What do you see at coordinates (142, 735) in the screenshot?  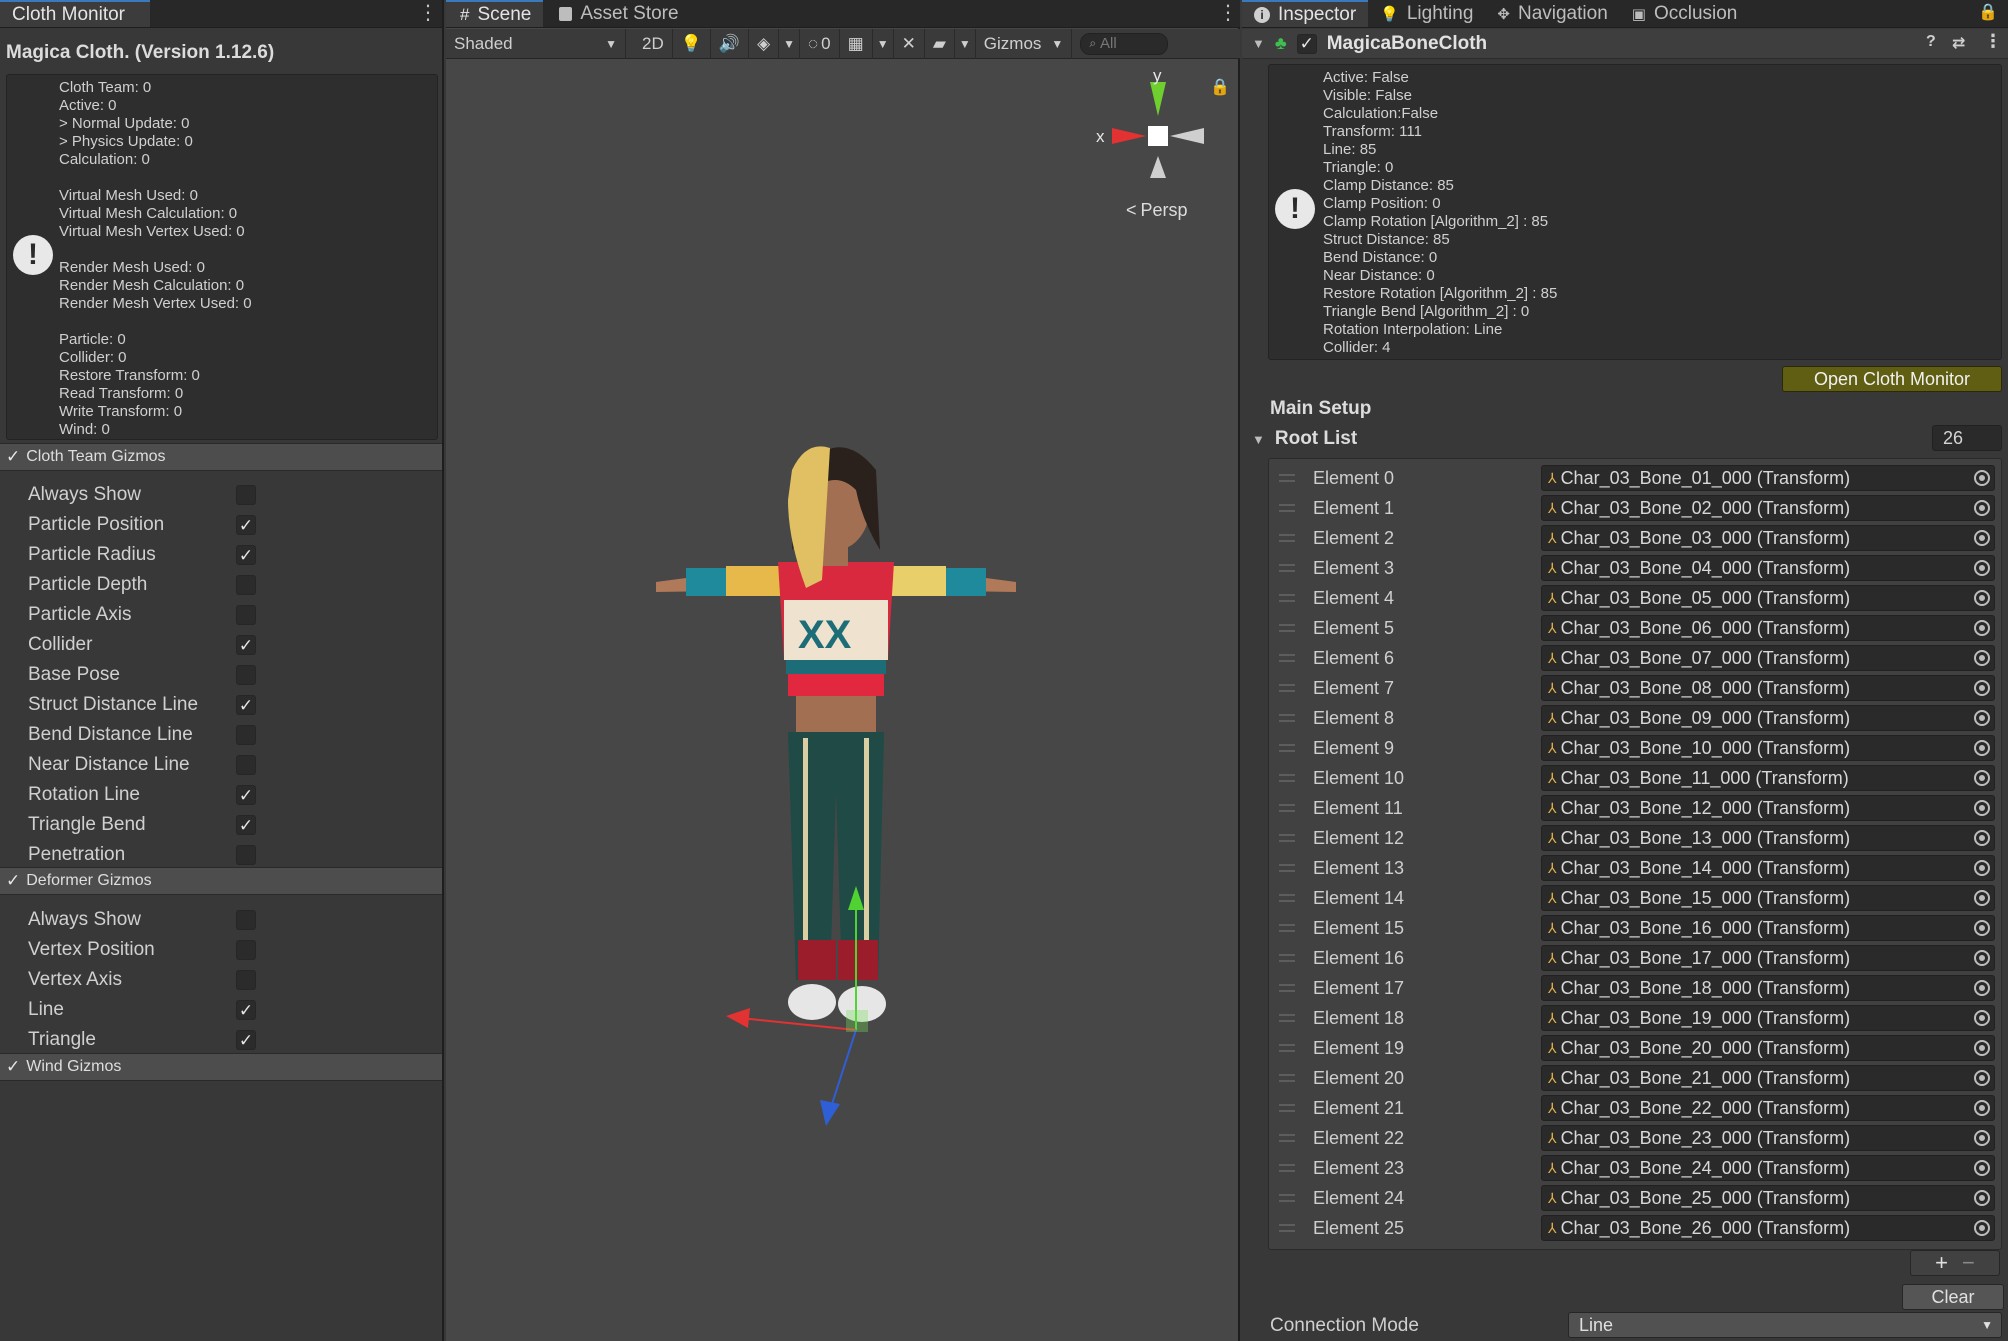 I see `gizmo-option-row: Bend Distance Line` at bounding box center [142, 735].